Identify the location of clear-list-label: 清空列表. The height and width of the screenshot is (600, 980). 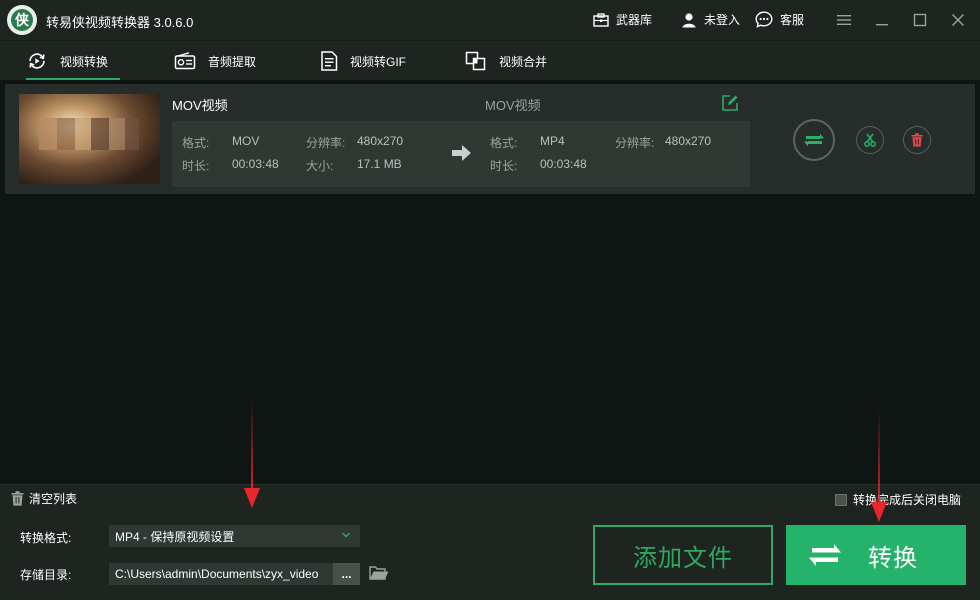
(53, 499).